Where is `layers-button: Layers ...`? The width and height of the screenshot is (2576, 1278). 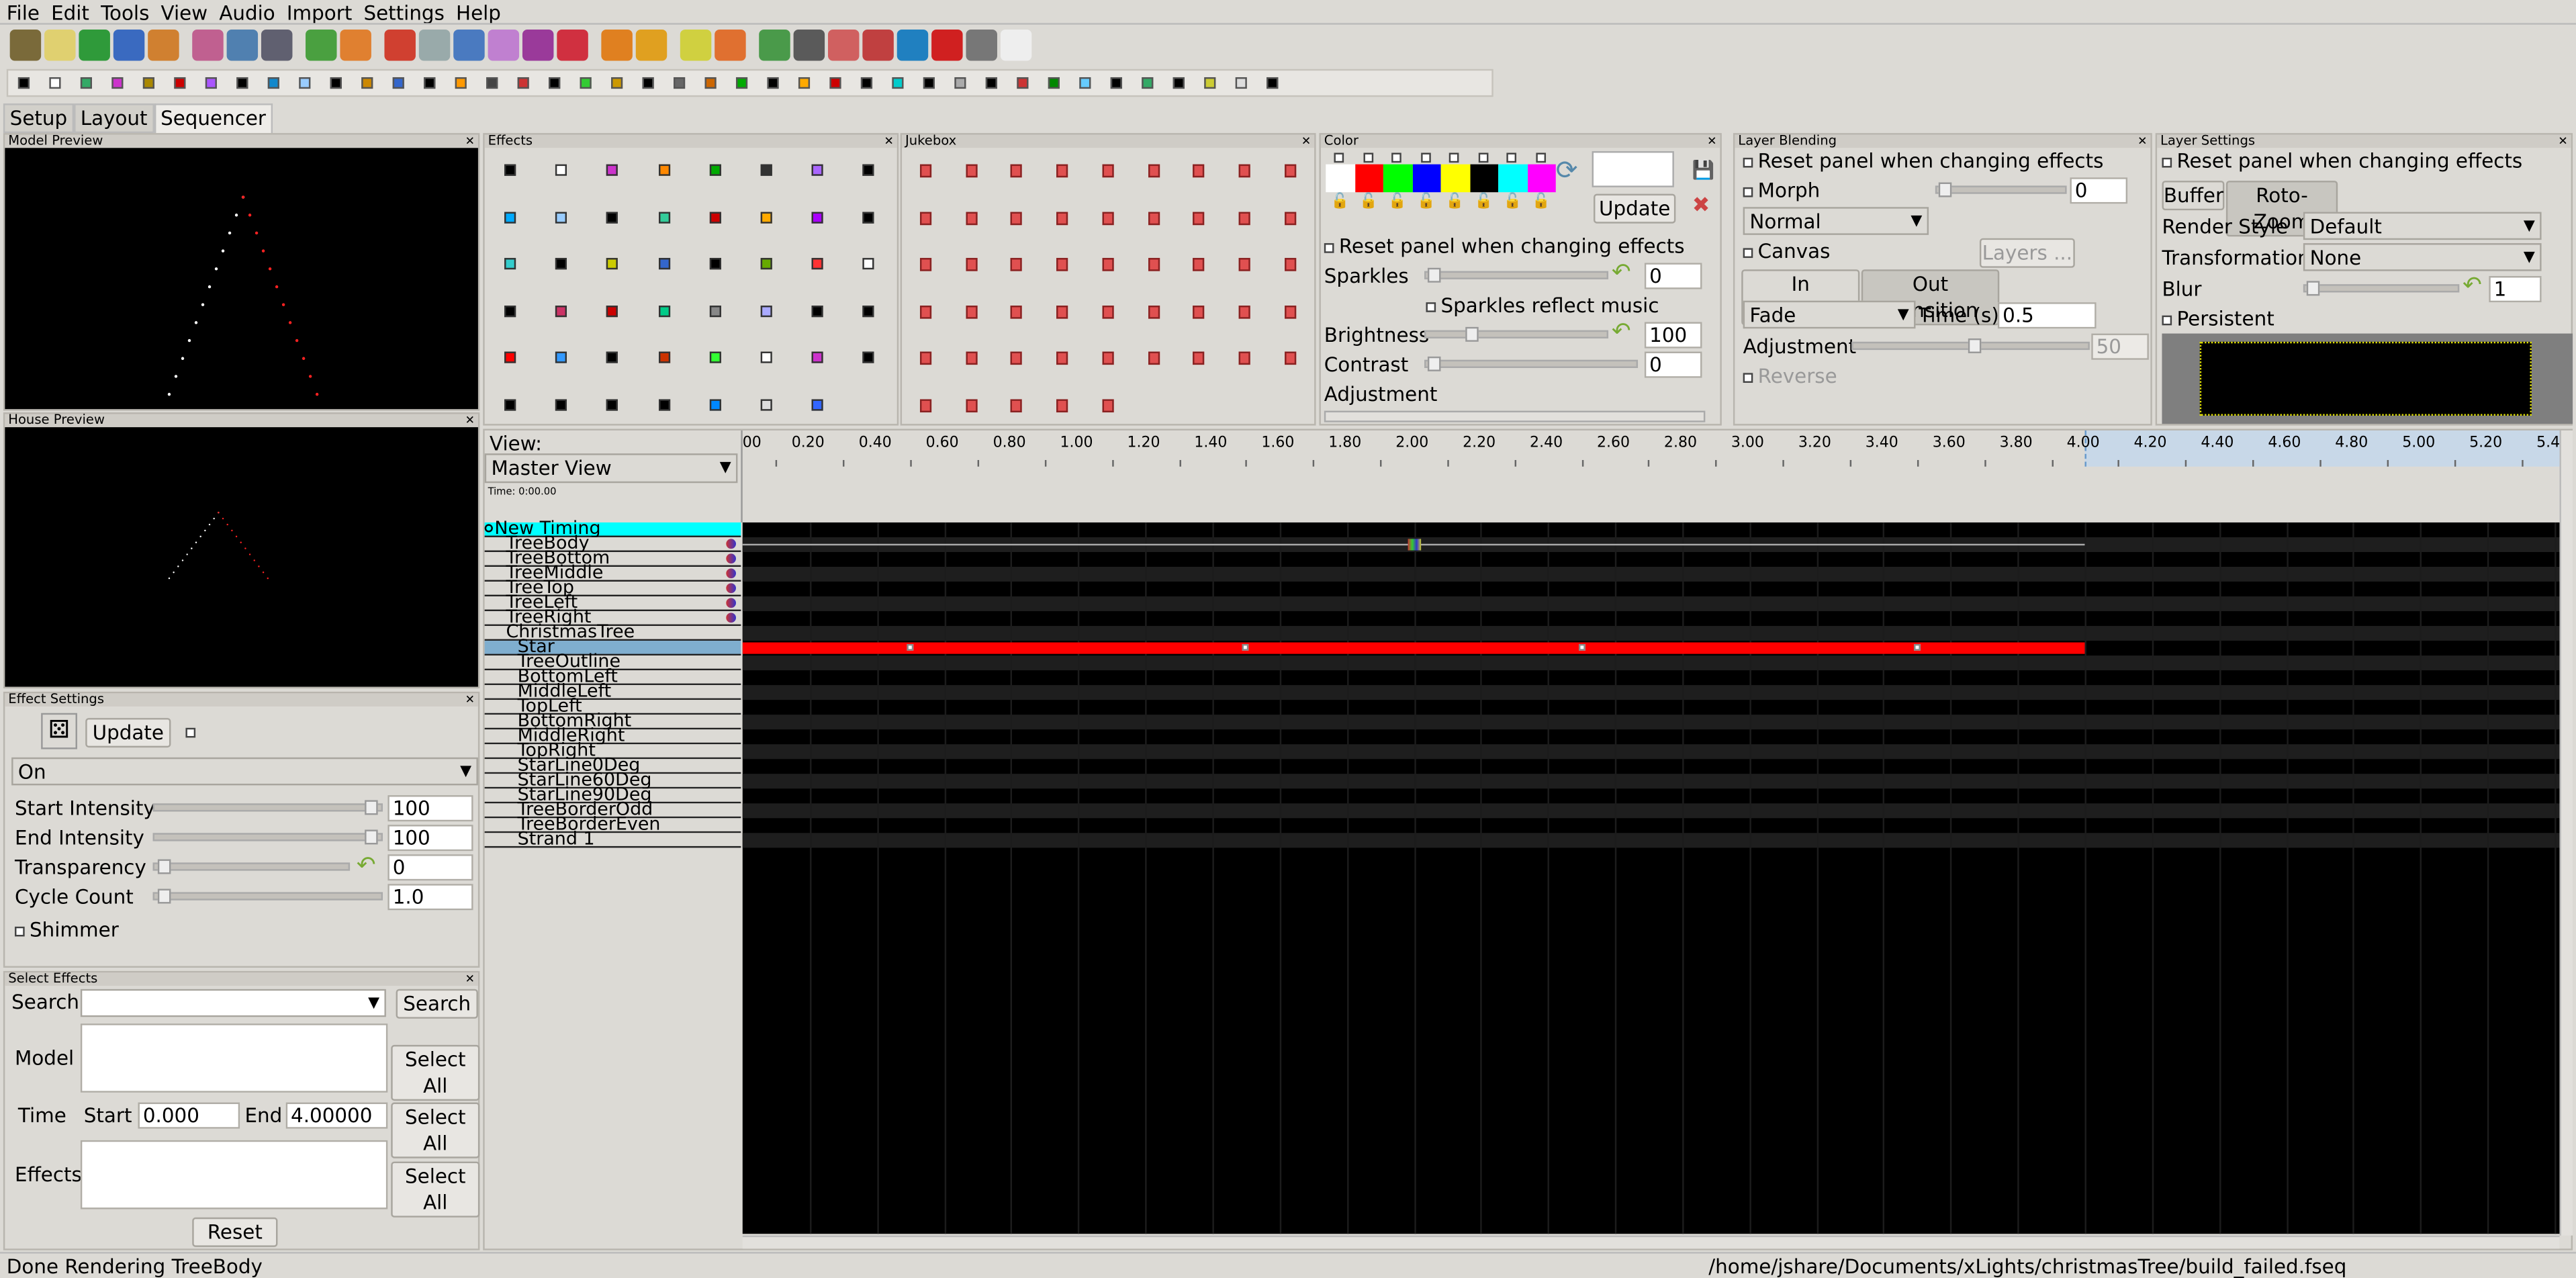
layers-button: Layers ... is located at coordinates (2027, 253).